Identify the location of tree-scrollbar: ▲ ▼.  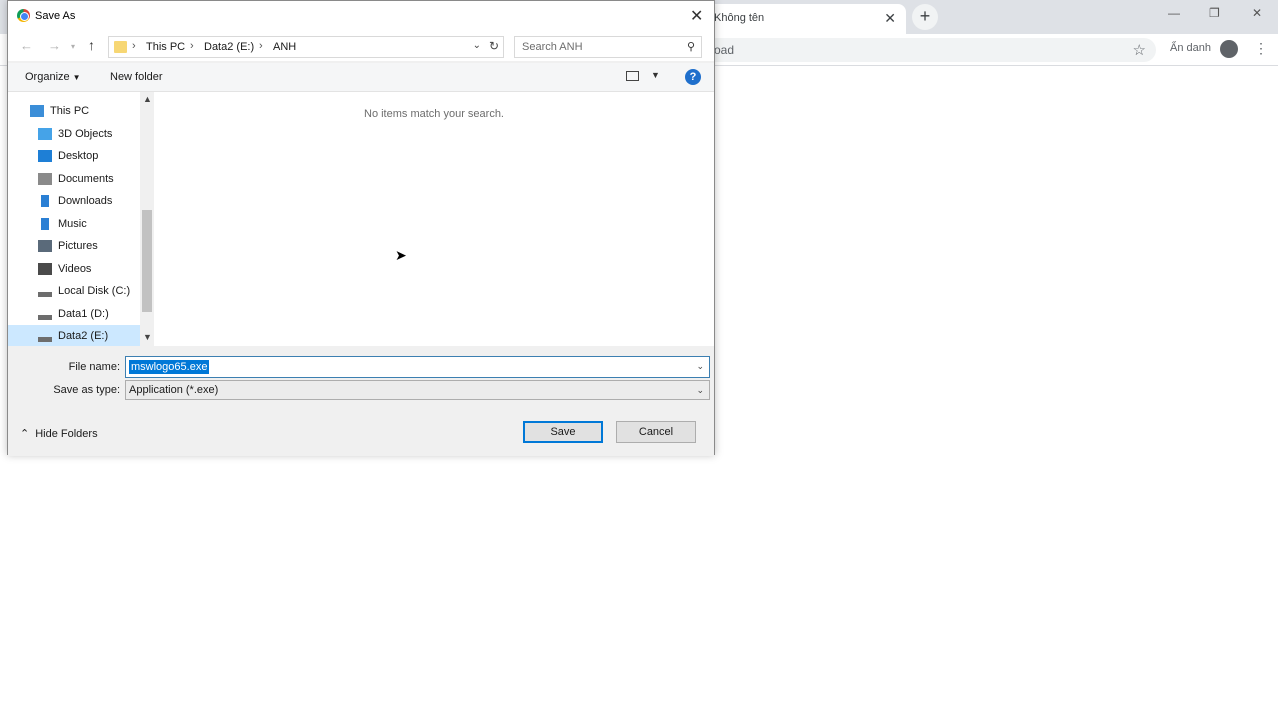
(147, 219).